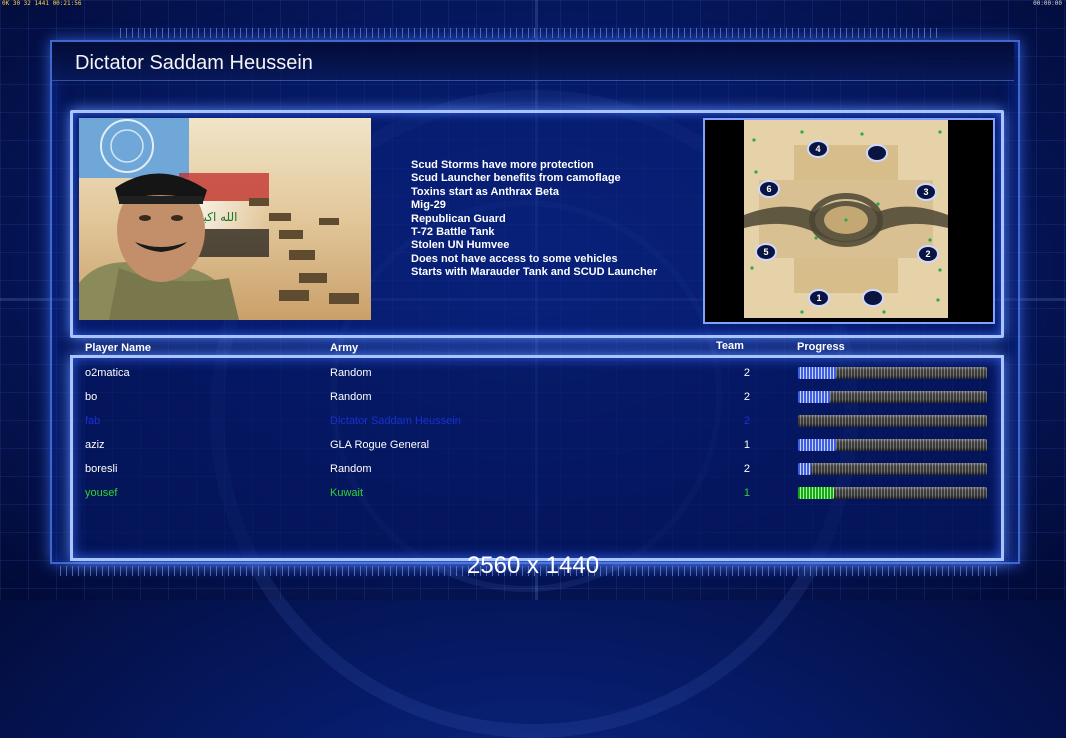 The image size is (1066, 738). Describe the element at coordinates (821, 347) in the screenshot. I see `progress-header: Progress` at that location.